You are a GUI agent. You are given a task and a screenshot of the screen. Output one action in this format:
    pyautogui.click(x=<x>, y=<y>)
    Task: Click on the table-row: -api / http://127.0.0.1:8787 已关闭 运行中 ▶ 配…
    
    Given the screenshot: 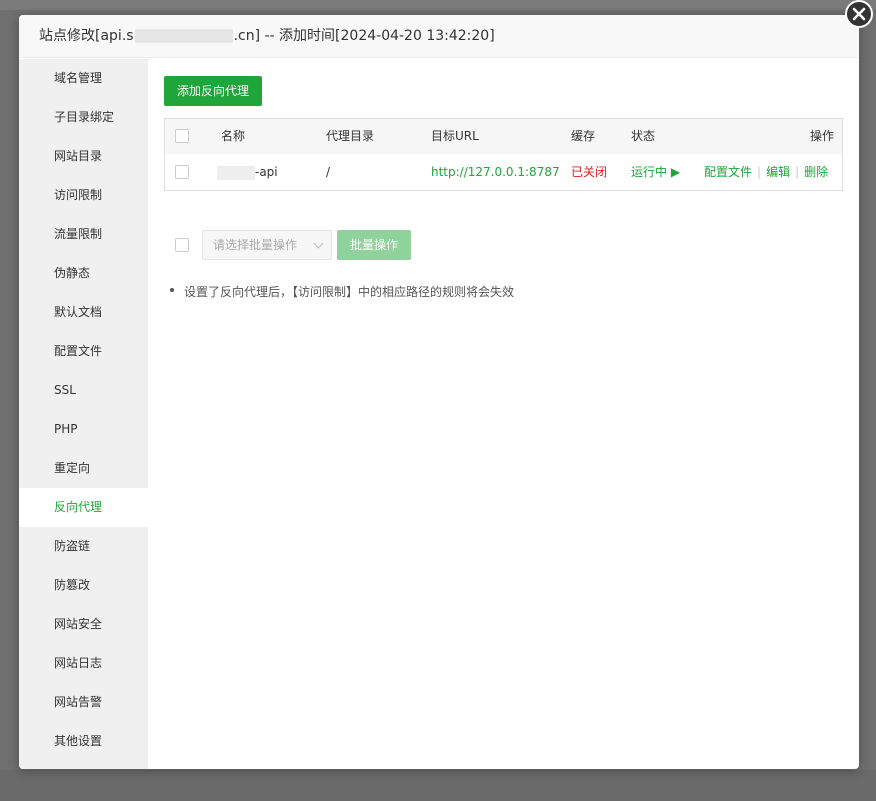 What is the action you would take?
    pyautogui.click(x=503, y=172)
    